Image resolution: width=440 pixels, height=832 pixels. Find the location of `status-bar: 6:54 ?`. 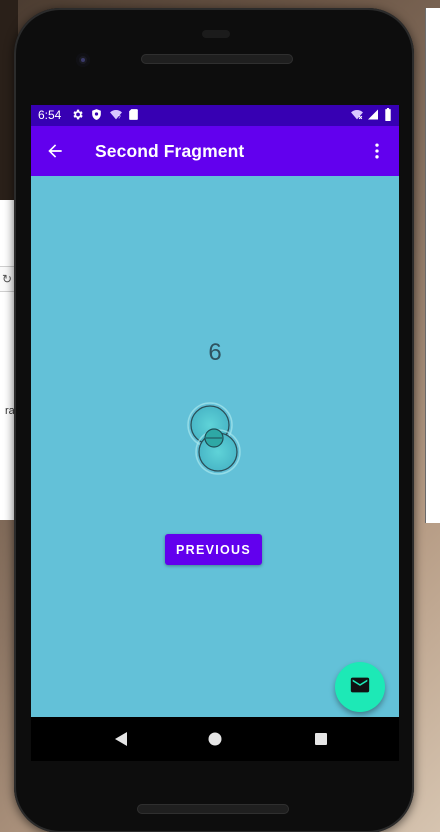

status-bar: 6:54 ? is located at coordinates (215, 115).